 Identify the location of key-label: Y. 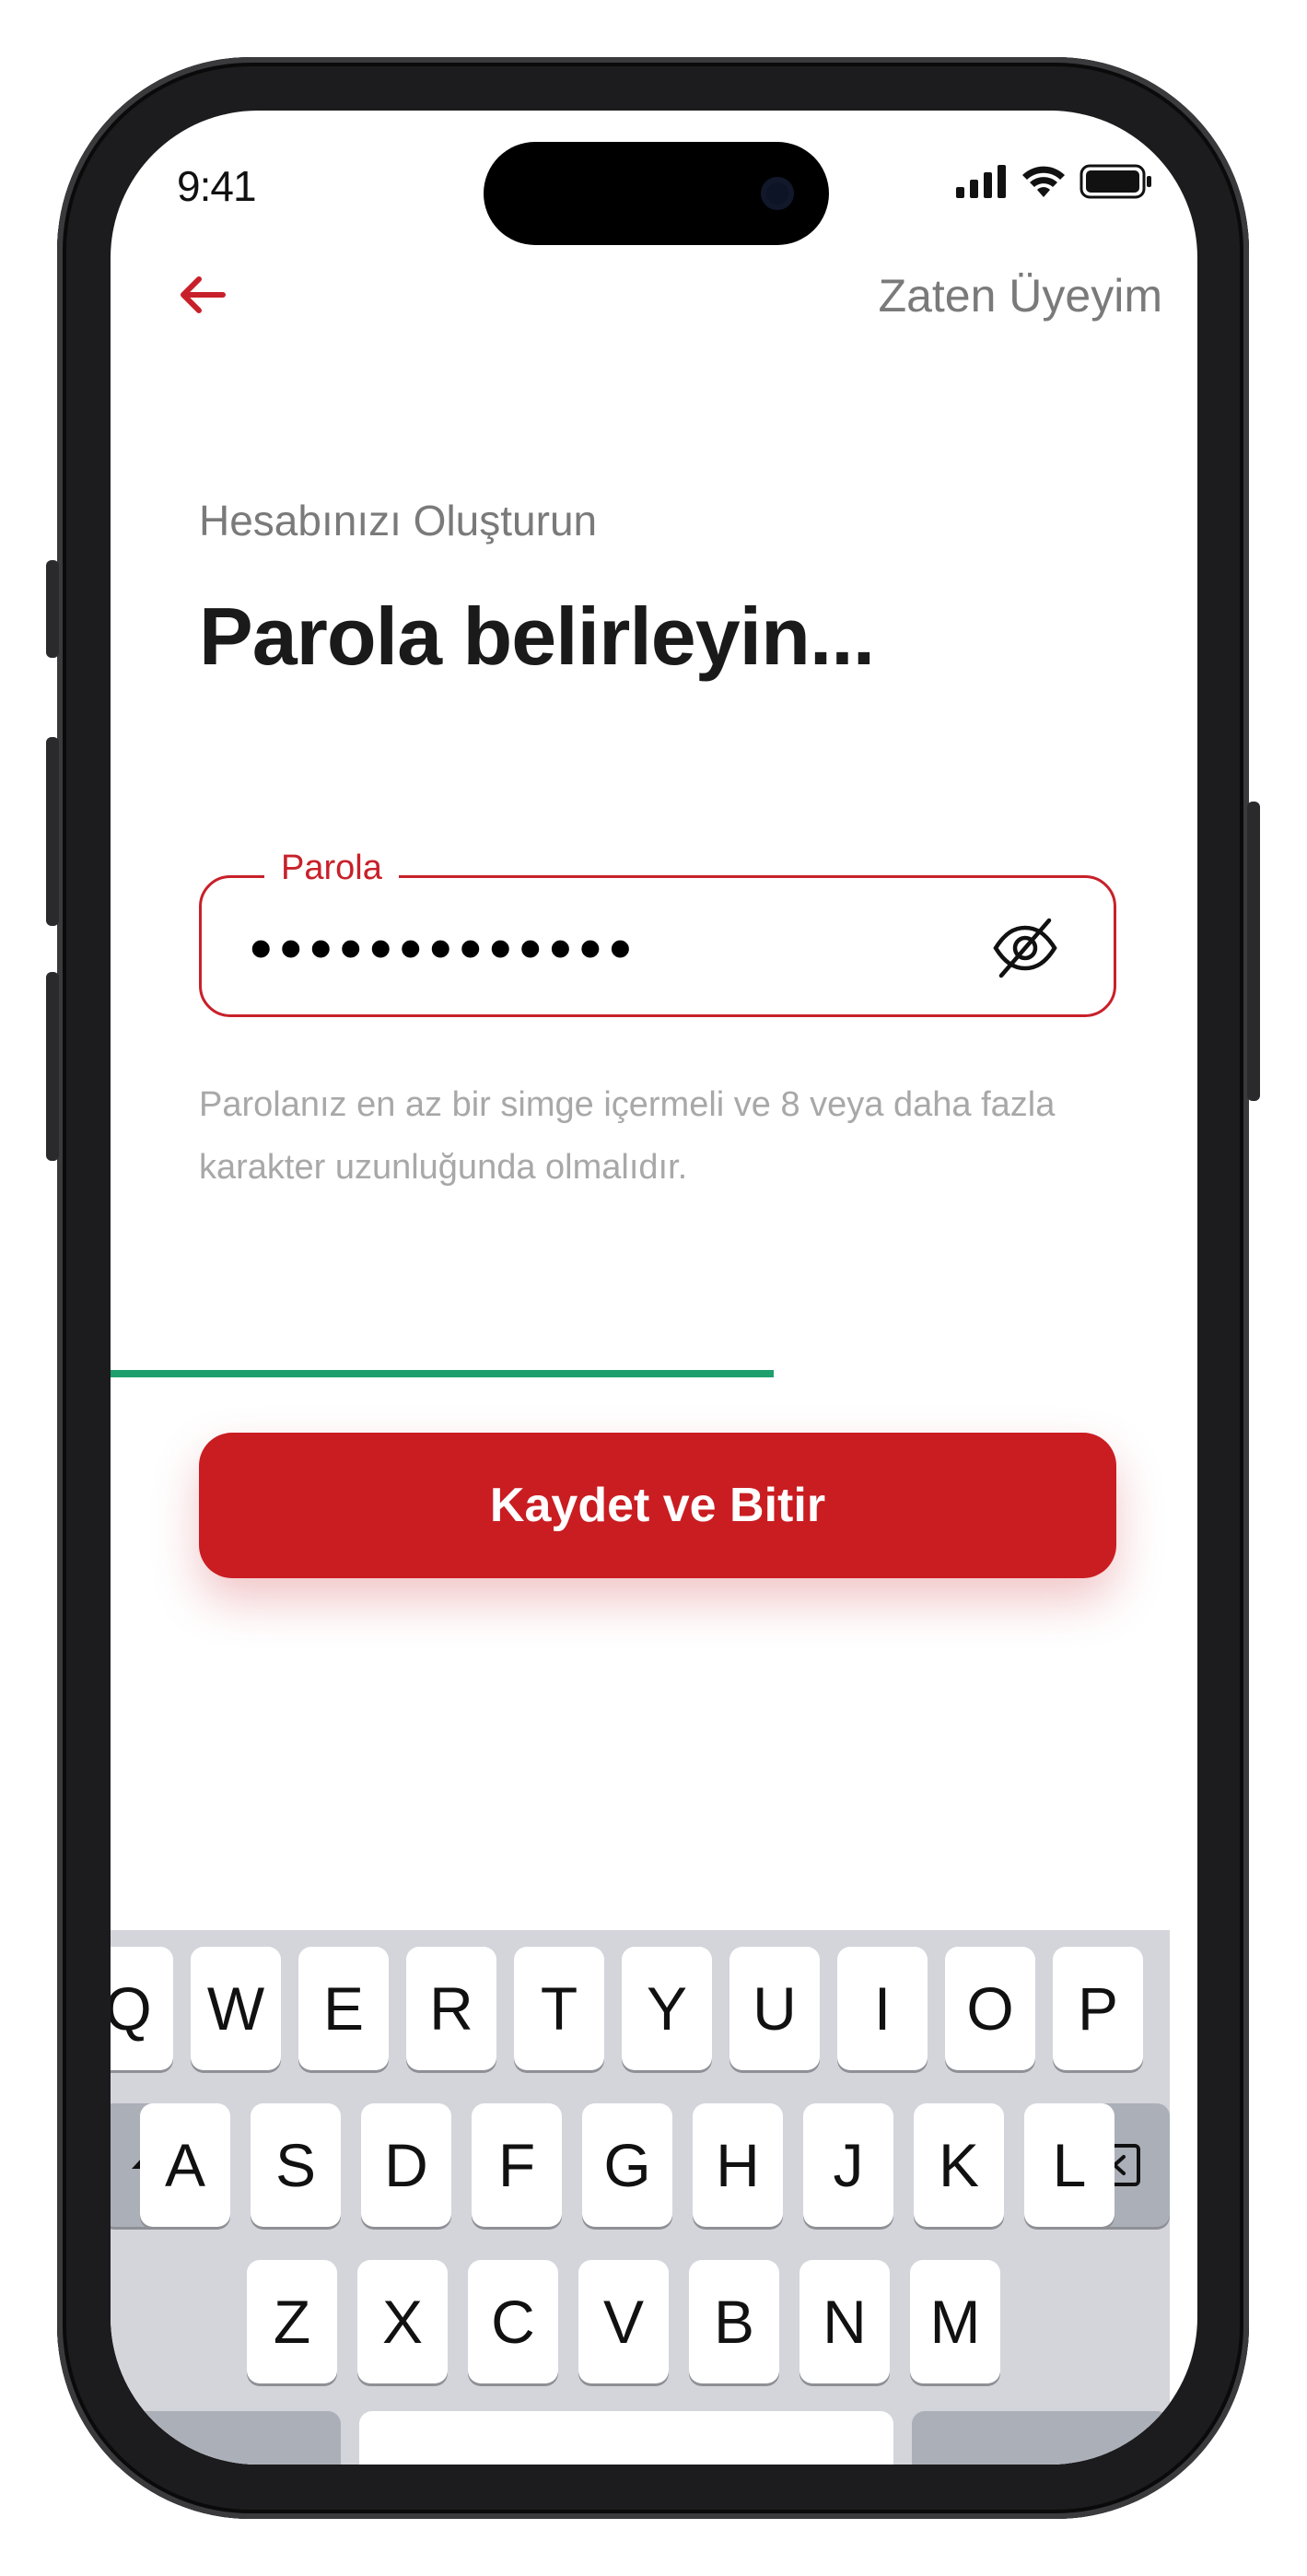
(667, 2008).